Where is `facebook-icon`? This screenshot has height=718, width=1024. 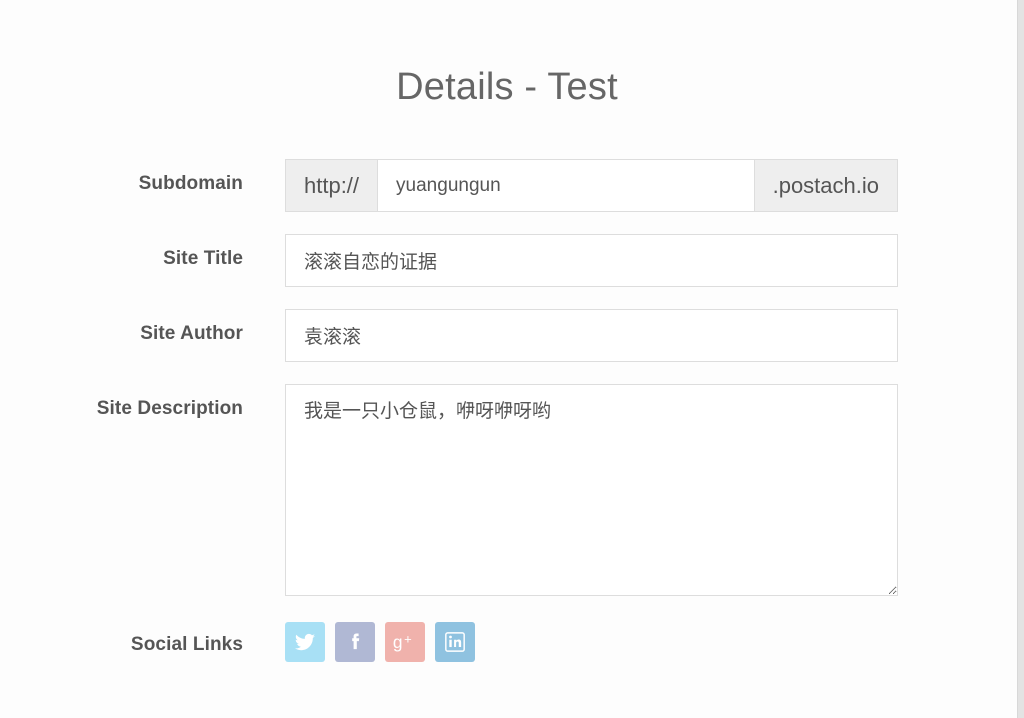 facebook-icon is located at coordinates (355, 642).